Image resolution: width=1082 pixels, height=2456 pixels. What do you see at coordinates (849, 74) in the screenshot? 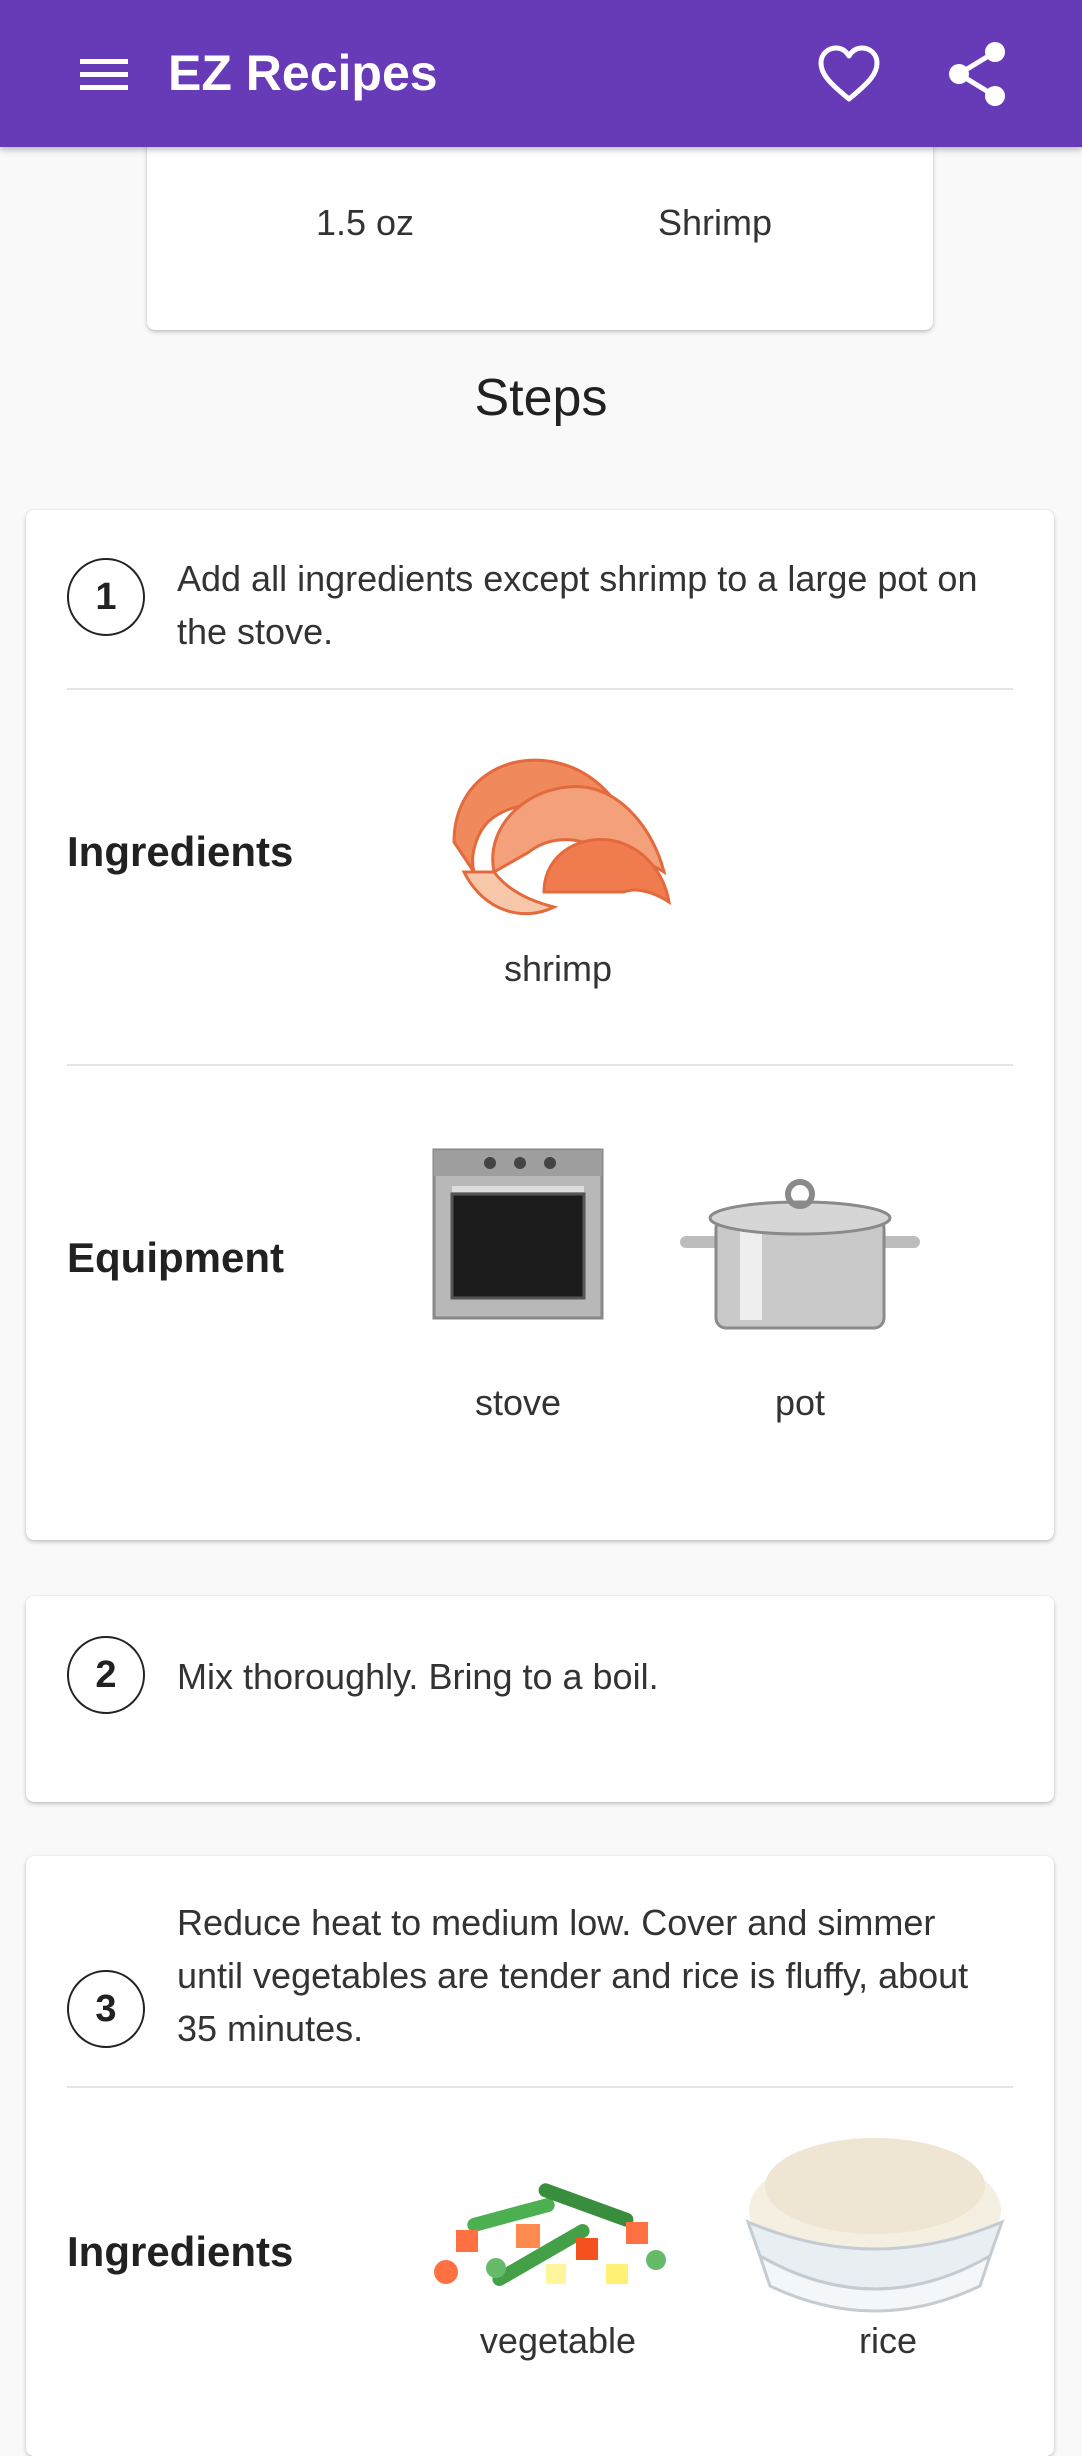
I see `favorite-icon` at bounding box center [849, 74].